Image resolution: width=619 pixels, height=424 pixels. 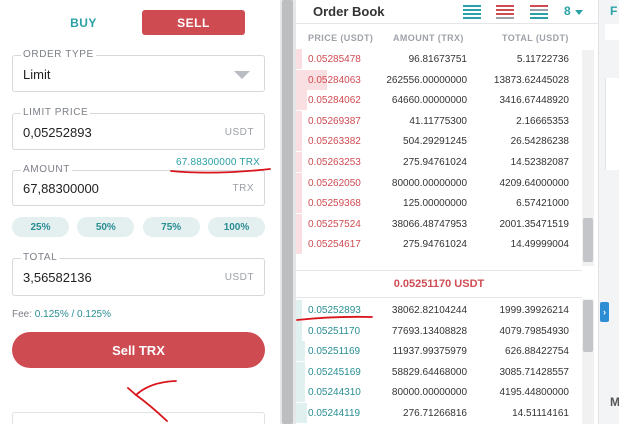 What do you see at coordinates (604, 312) in the screenshot?
I see `expand-panel-toggle: ›` at bounding box center [604, 312].